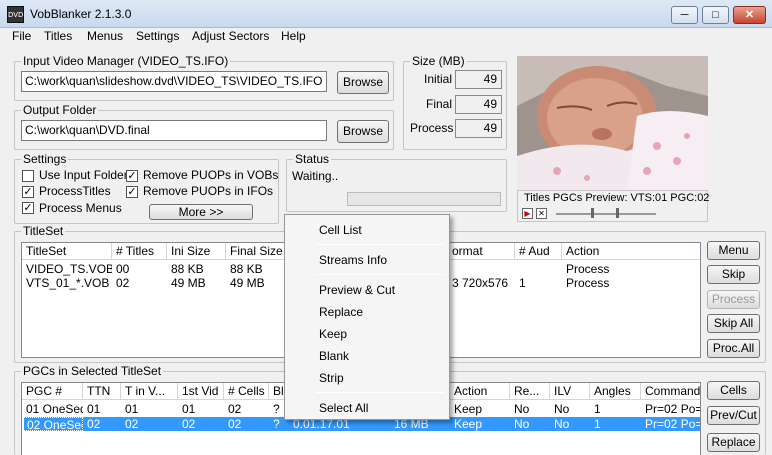  What do you see at coordinates (67, 283) in the screenshot?
I see `table-row-1-titleset: VTS_01_*.VOB` at bounding box center [67, 283].